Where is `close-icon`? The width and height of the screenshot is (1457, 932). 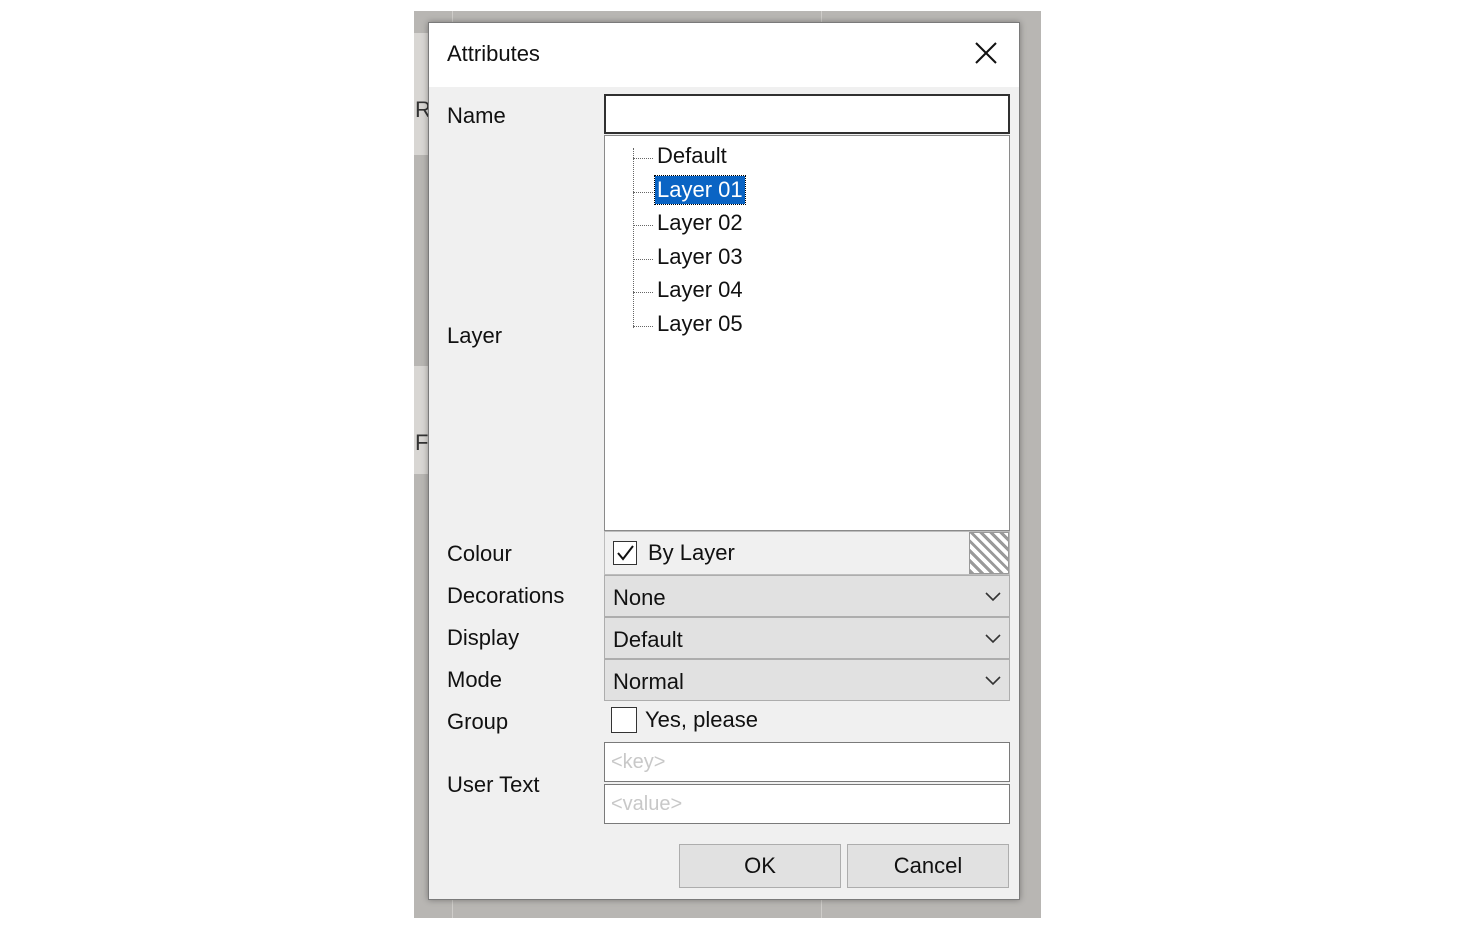 close-icon is located at coordinates (986, 53).